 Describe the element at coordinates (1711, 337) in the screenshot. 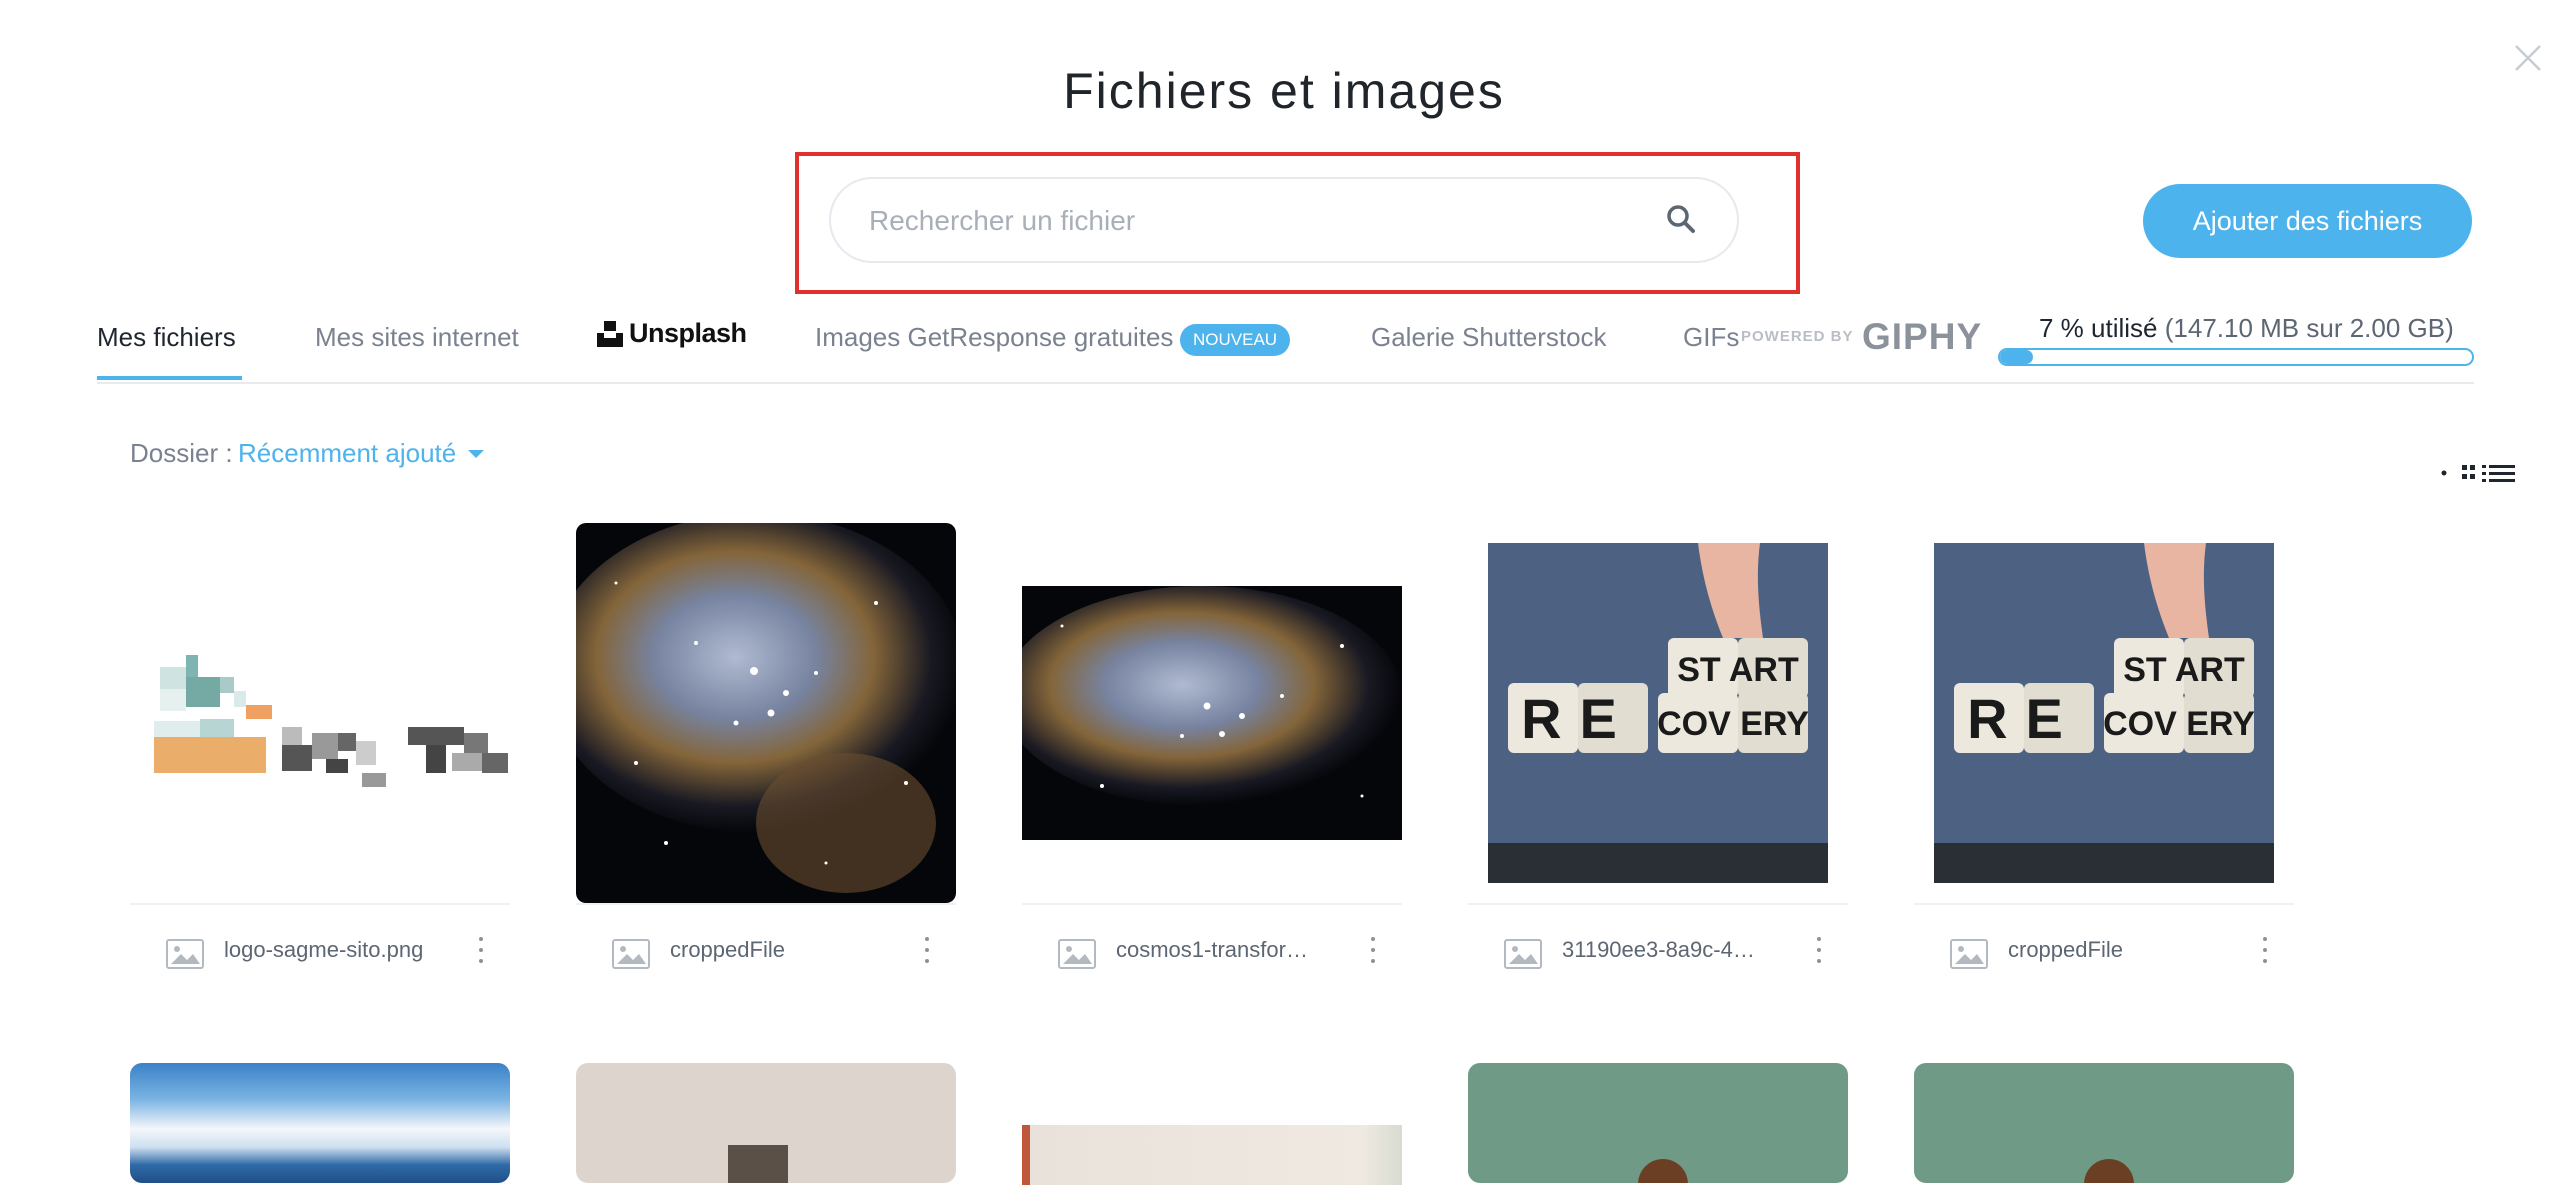

I see `tab-gifs: GIFs` at that location.